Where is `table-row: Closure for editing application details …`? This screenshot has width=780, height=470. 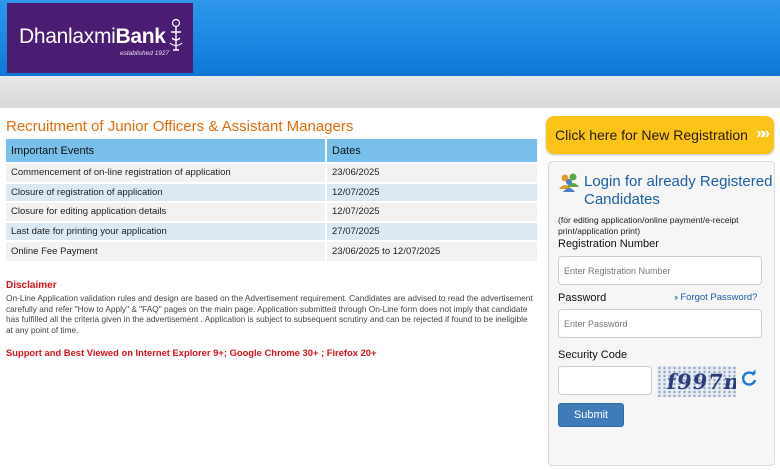
table-row: Closure for editing application details … is located at coordinates (272, 211).